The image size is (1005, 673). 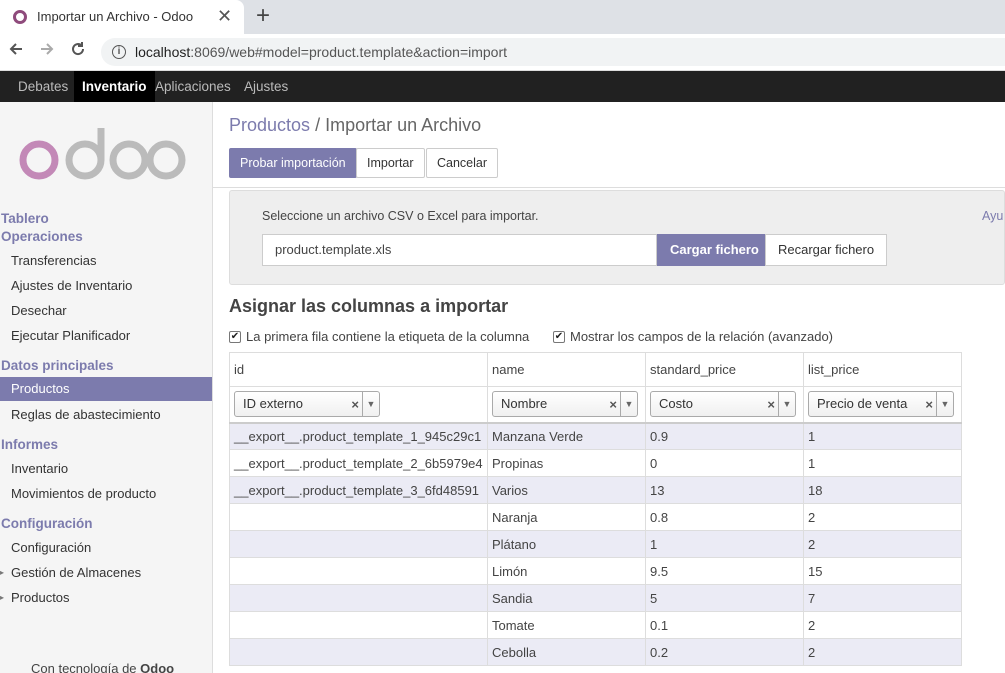 What do you see at coordinates (566, 625) in the screenshot?
I see `table-cell: Tomate` at bounding box center [566, 625].